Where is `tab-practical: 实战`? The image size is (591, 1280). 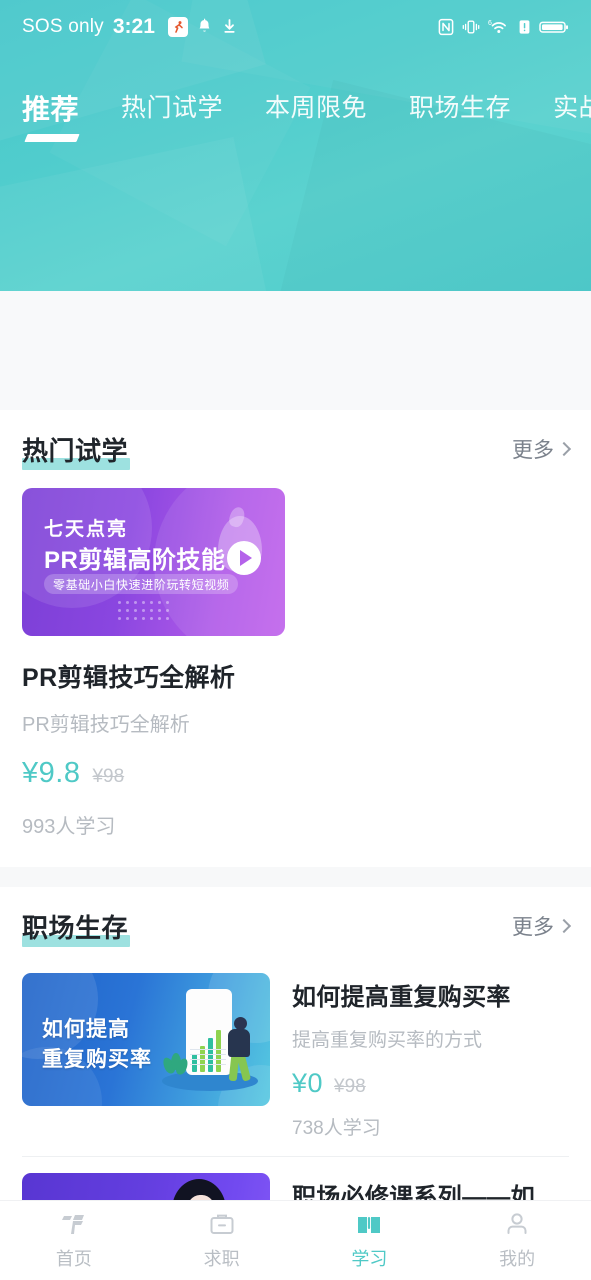
tab-practical: 实战 is located at coordinates (572, 106).